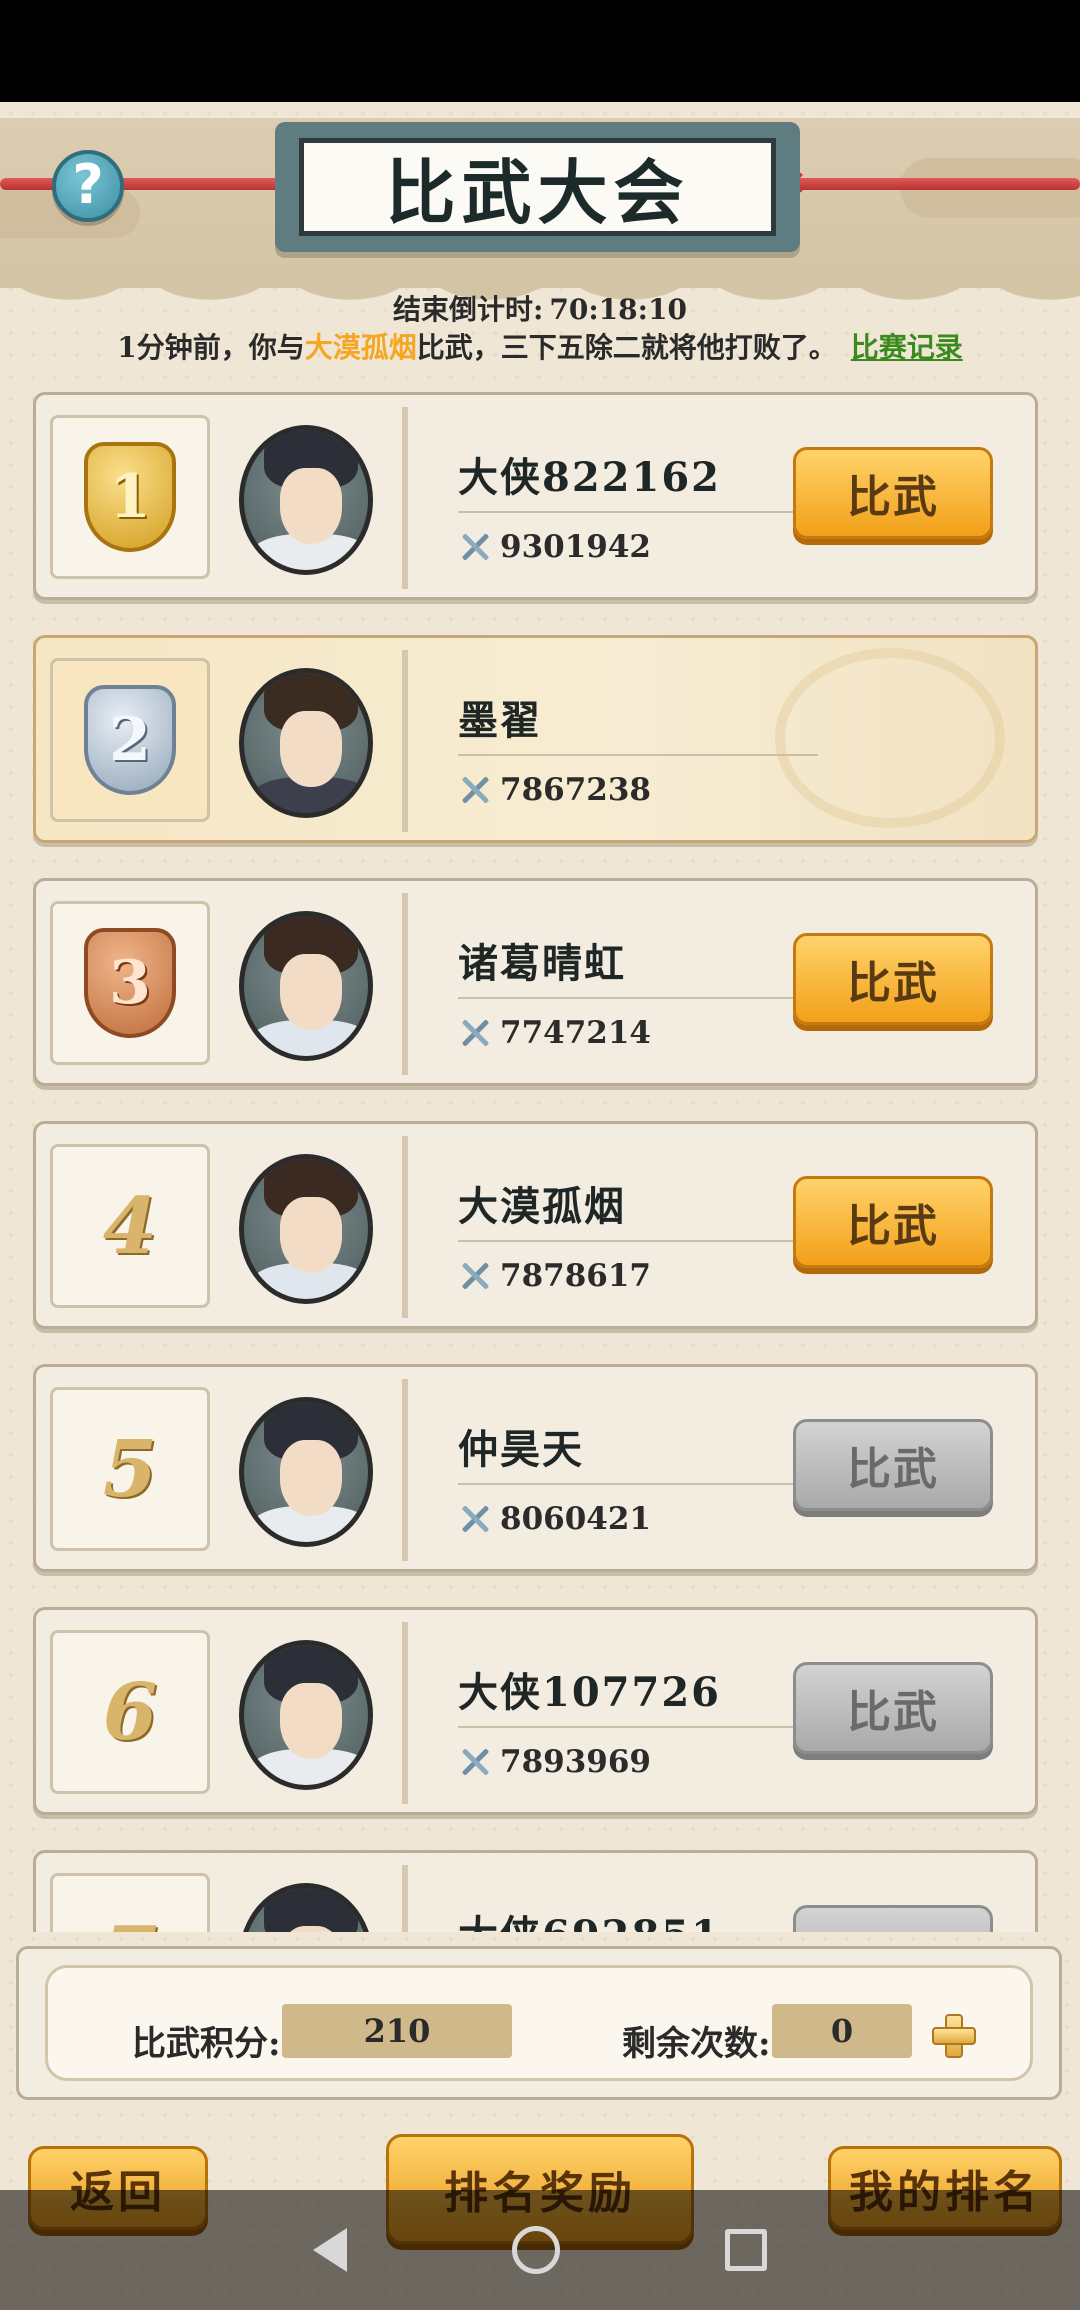 The image size is (1080, 2310). What do you see at coordinates (360, 347) in the screenshot?
I see `notice-opponent: 大漠孤烟` at bounding box center [360, 347].